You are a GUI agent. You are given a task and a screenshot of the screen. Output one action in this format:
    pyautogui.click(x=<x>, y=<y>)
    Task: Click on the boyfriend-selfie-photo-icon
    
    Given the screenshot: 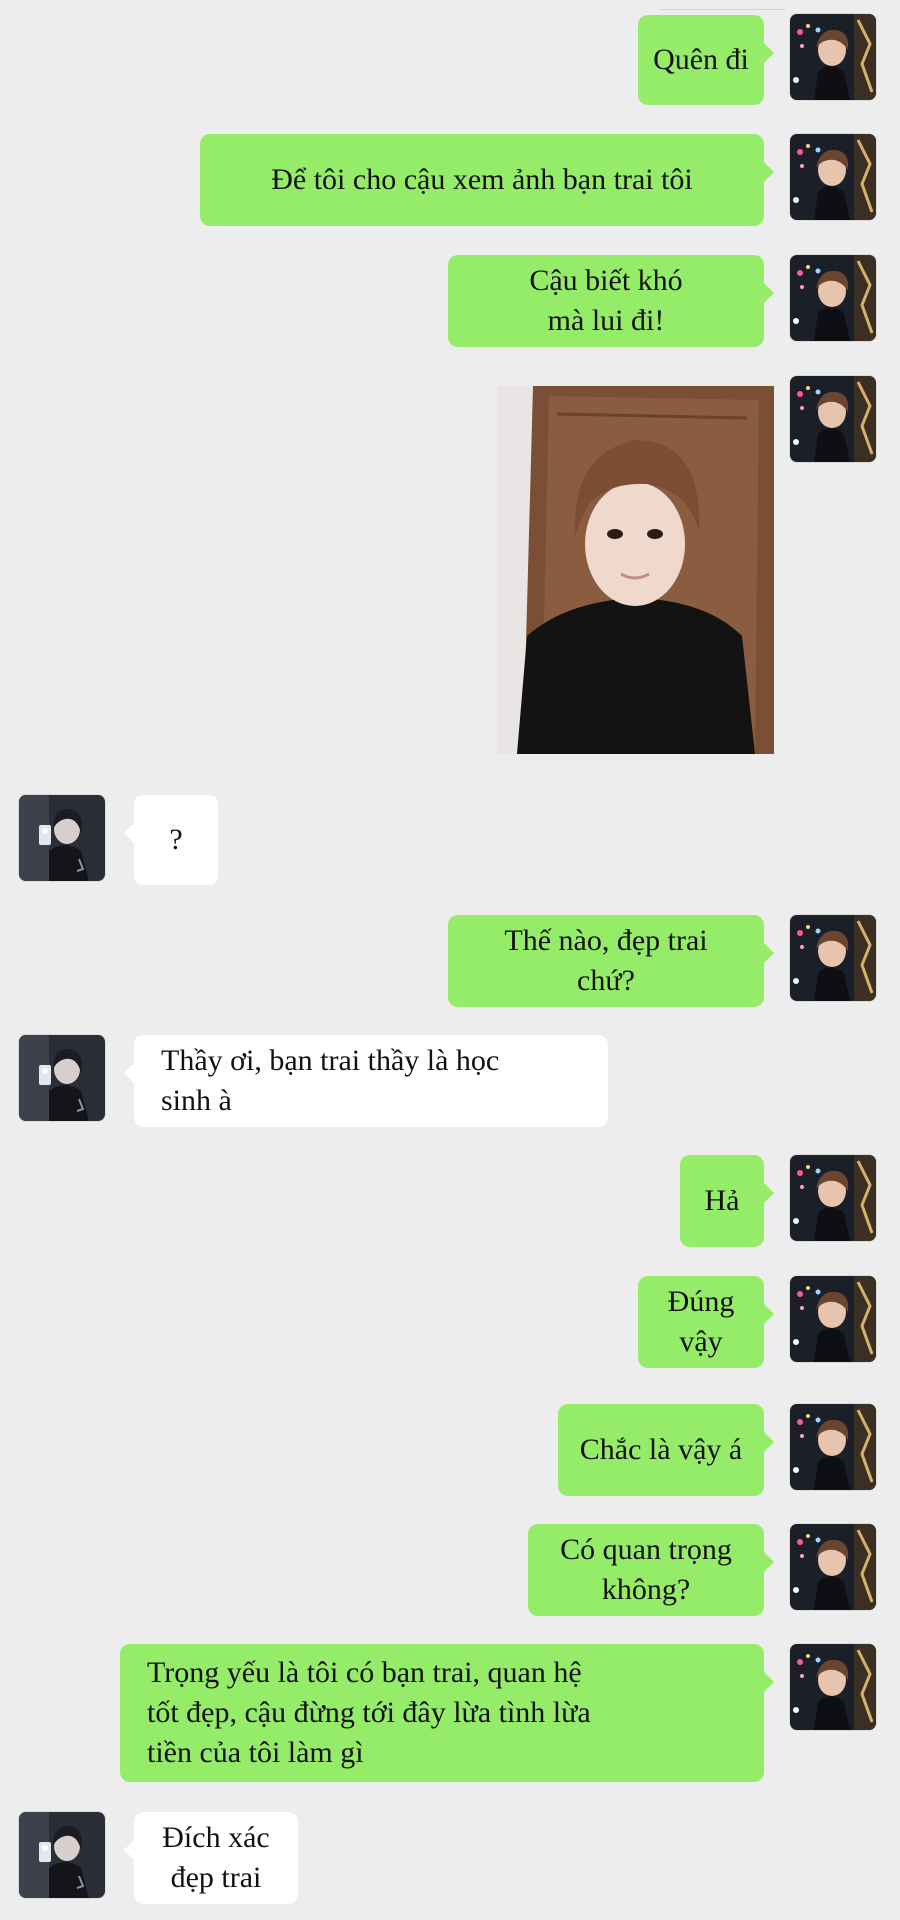 What is the action you would take?
    pyautogui.click(x=635, y=570)
    